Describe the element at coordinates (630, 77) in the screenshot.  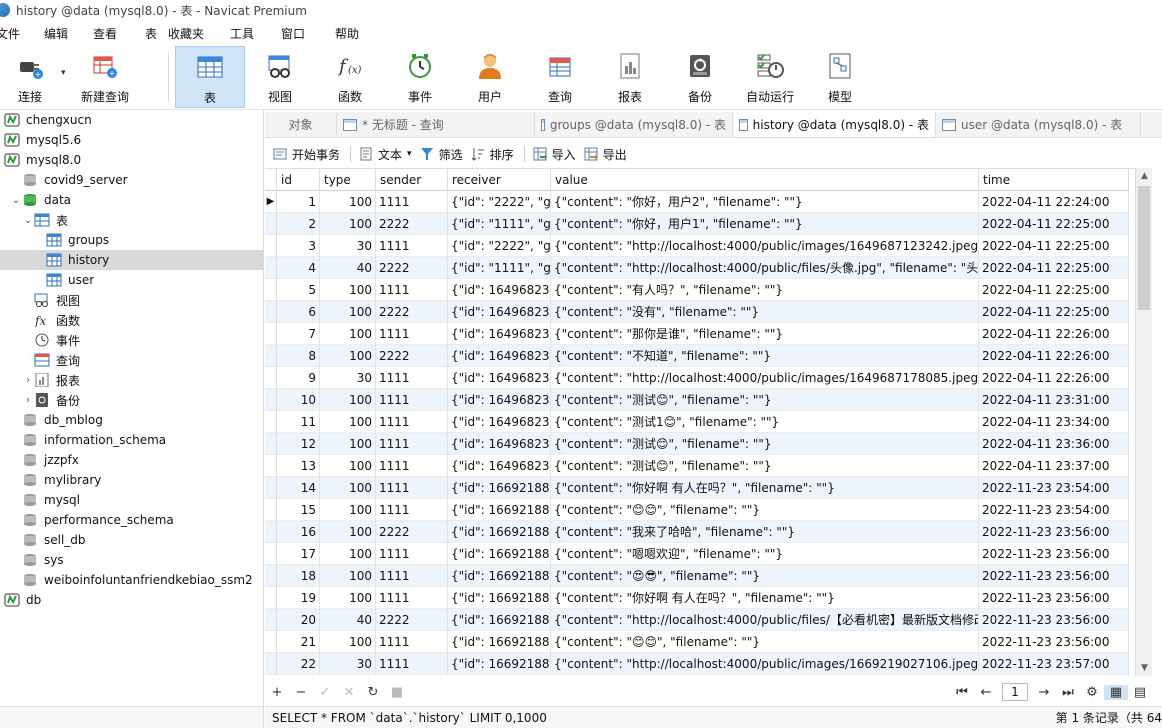
I see `toolbar-report-button: 报表` at that location.